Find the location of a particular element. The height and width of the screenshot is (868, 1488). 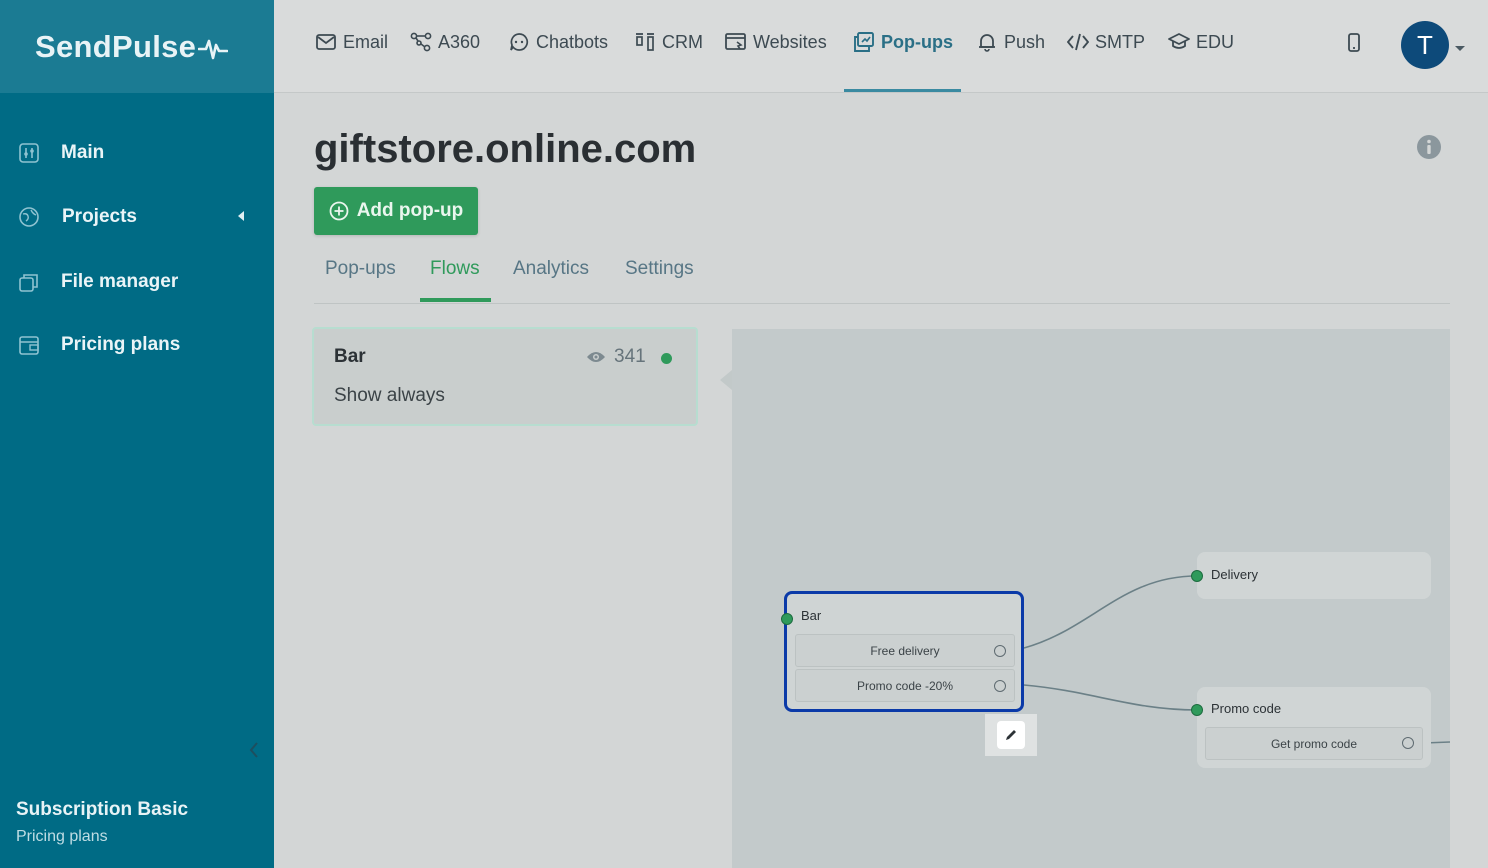

nav-smtp: SMTP is located at coordinates (1106, 42).